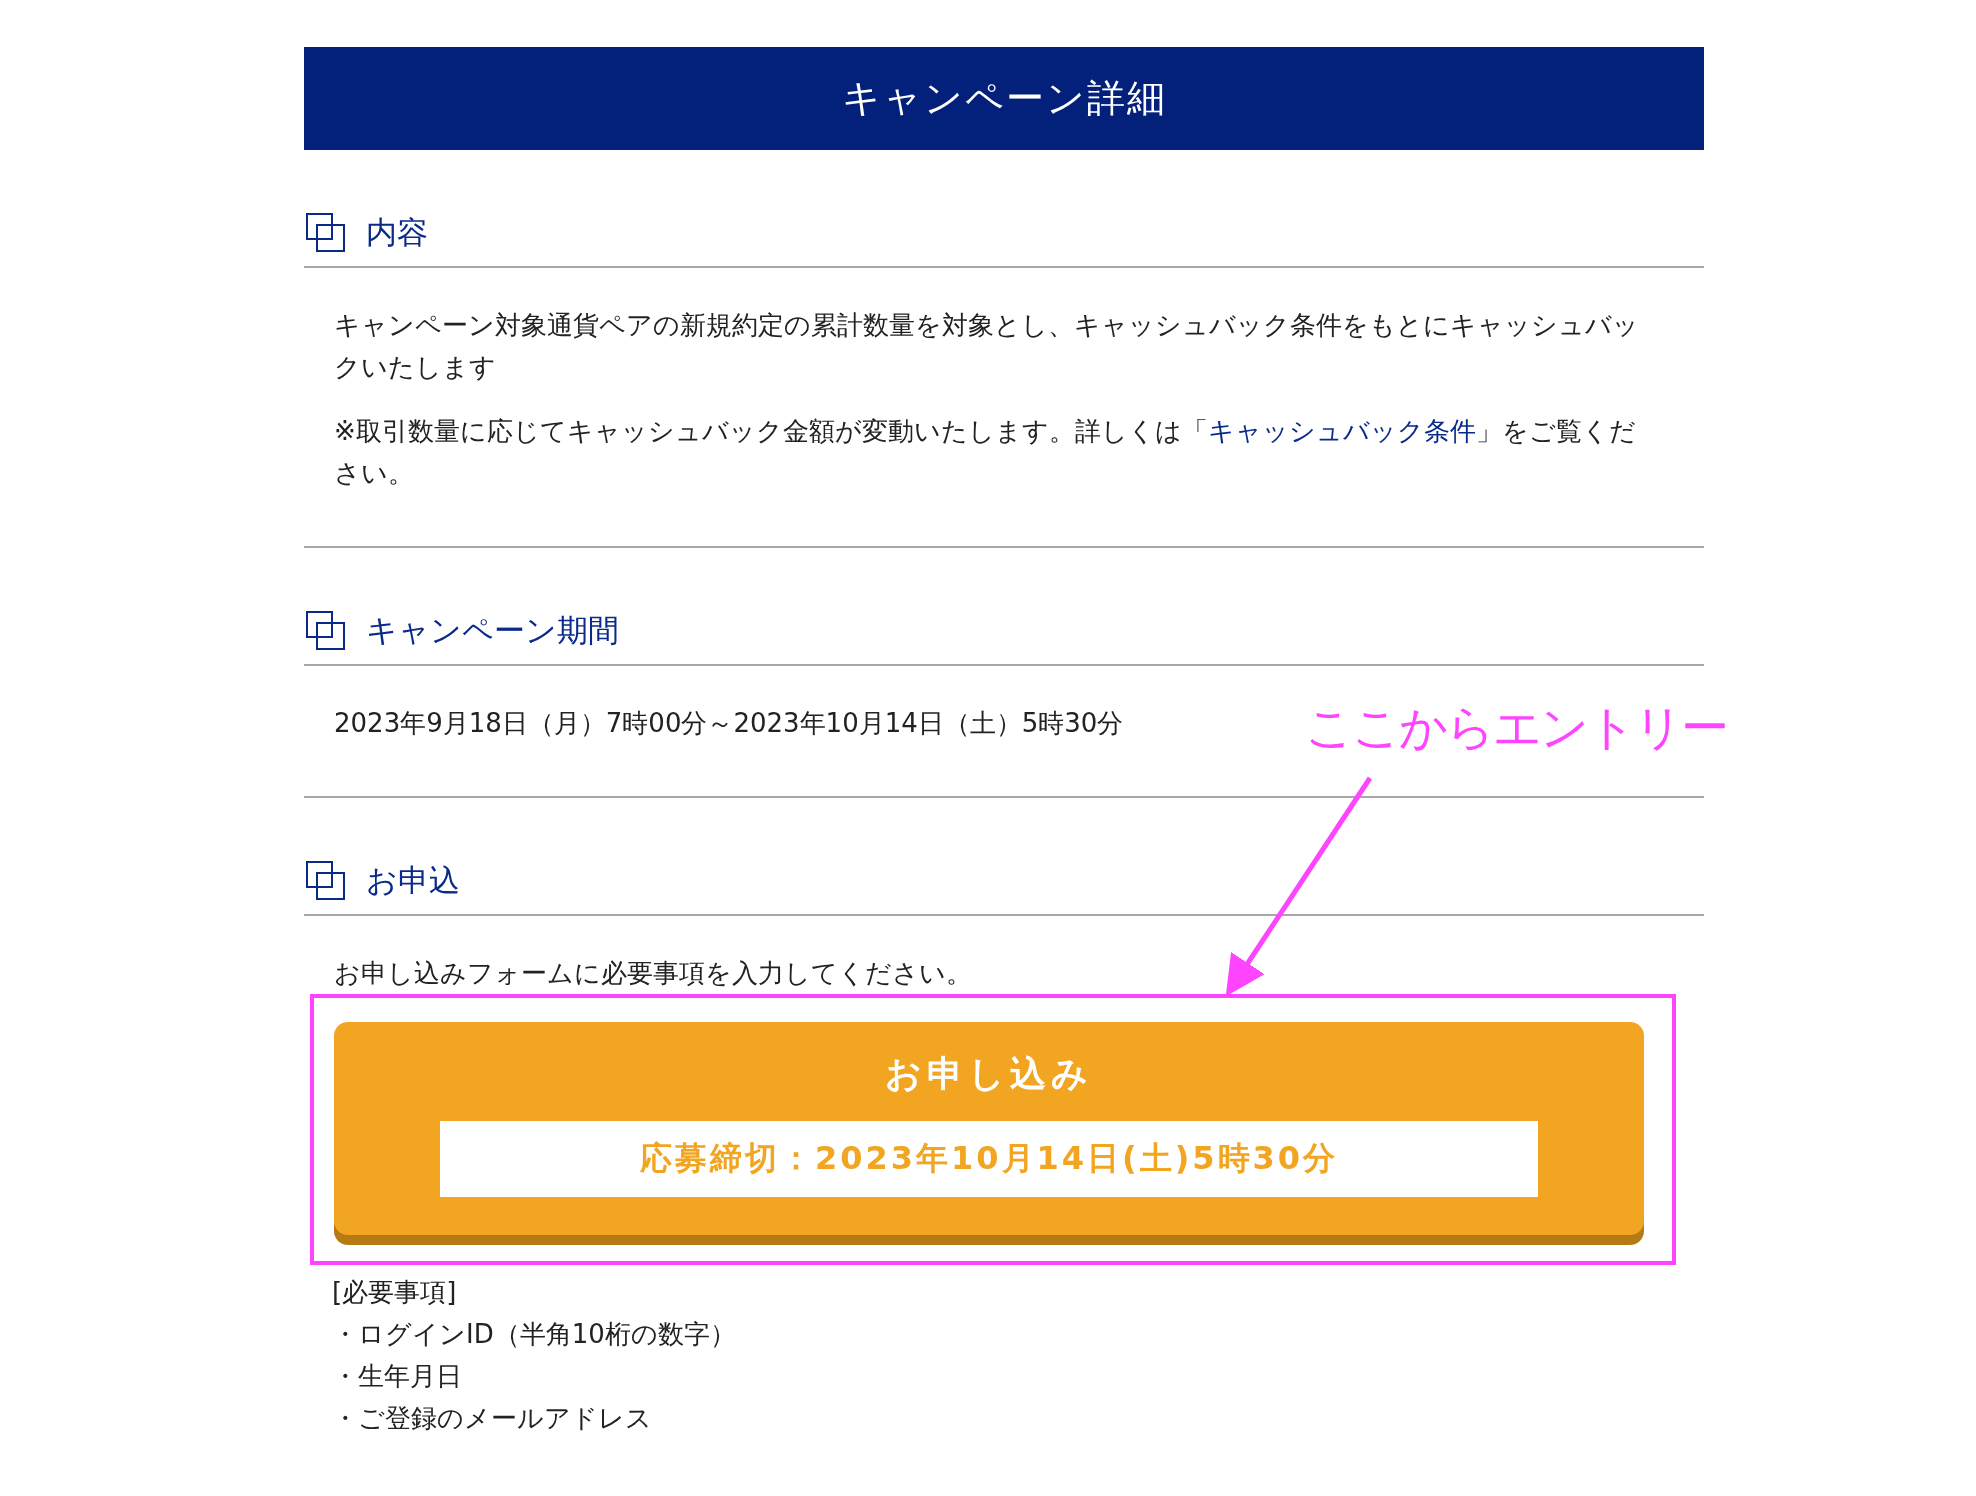 The height and width of the screenshot is (1496, 1976). What do you see at coordinates (397, 1376) in the screenshot?
I see `requirement-item: ・生年月日` at bounding box center [397, 1376].